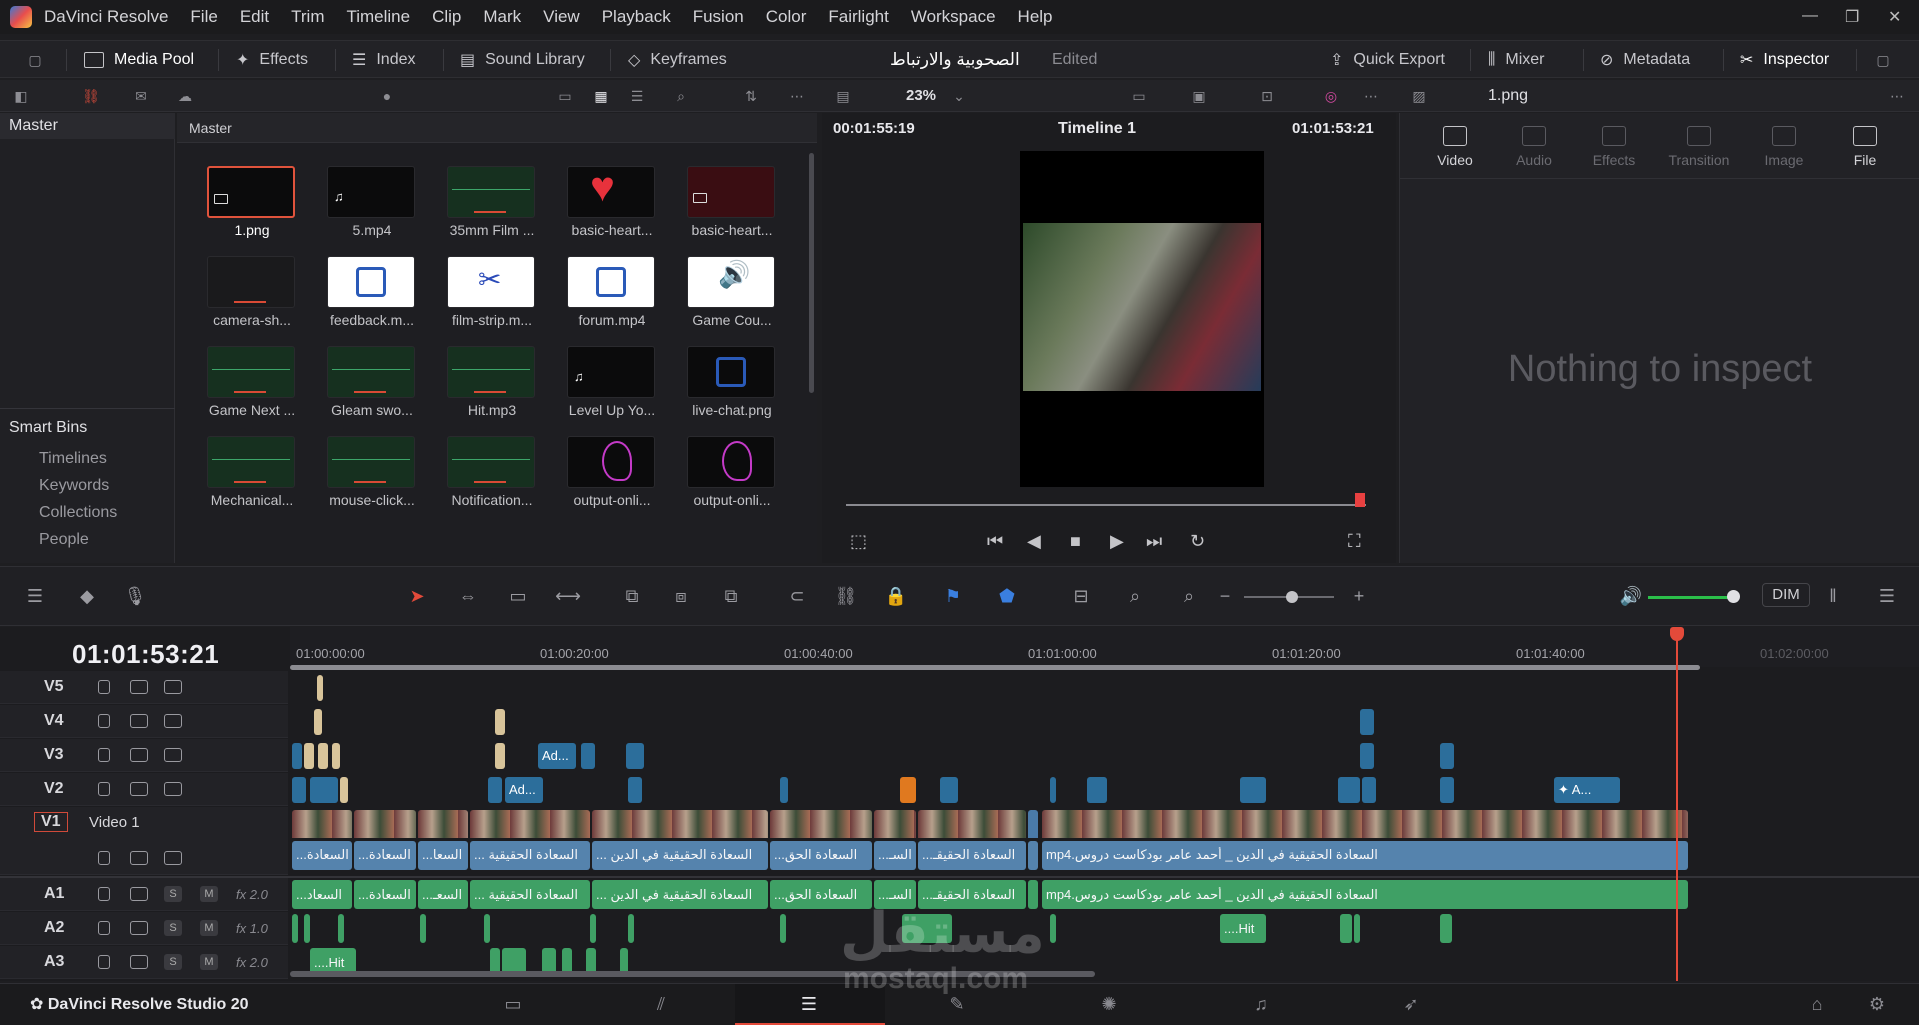  What do you see at coordinates (378, 17) in the screenshot?
I see `menu-timeline: Timeline` at bounding box center [378, 17].